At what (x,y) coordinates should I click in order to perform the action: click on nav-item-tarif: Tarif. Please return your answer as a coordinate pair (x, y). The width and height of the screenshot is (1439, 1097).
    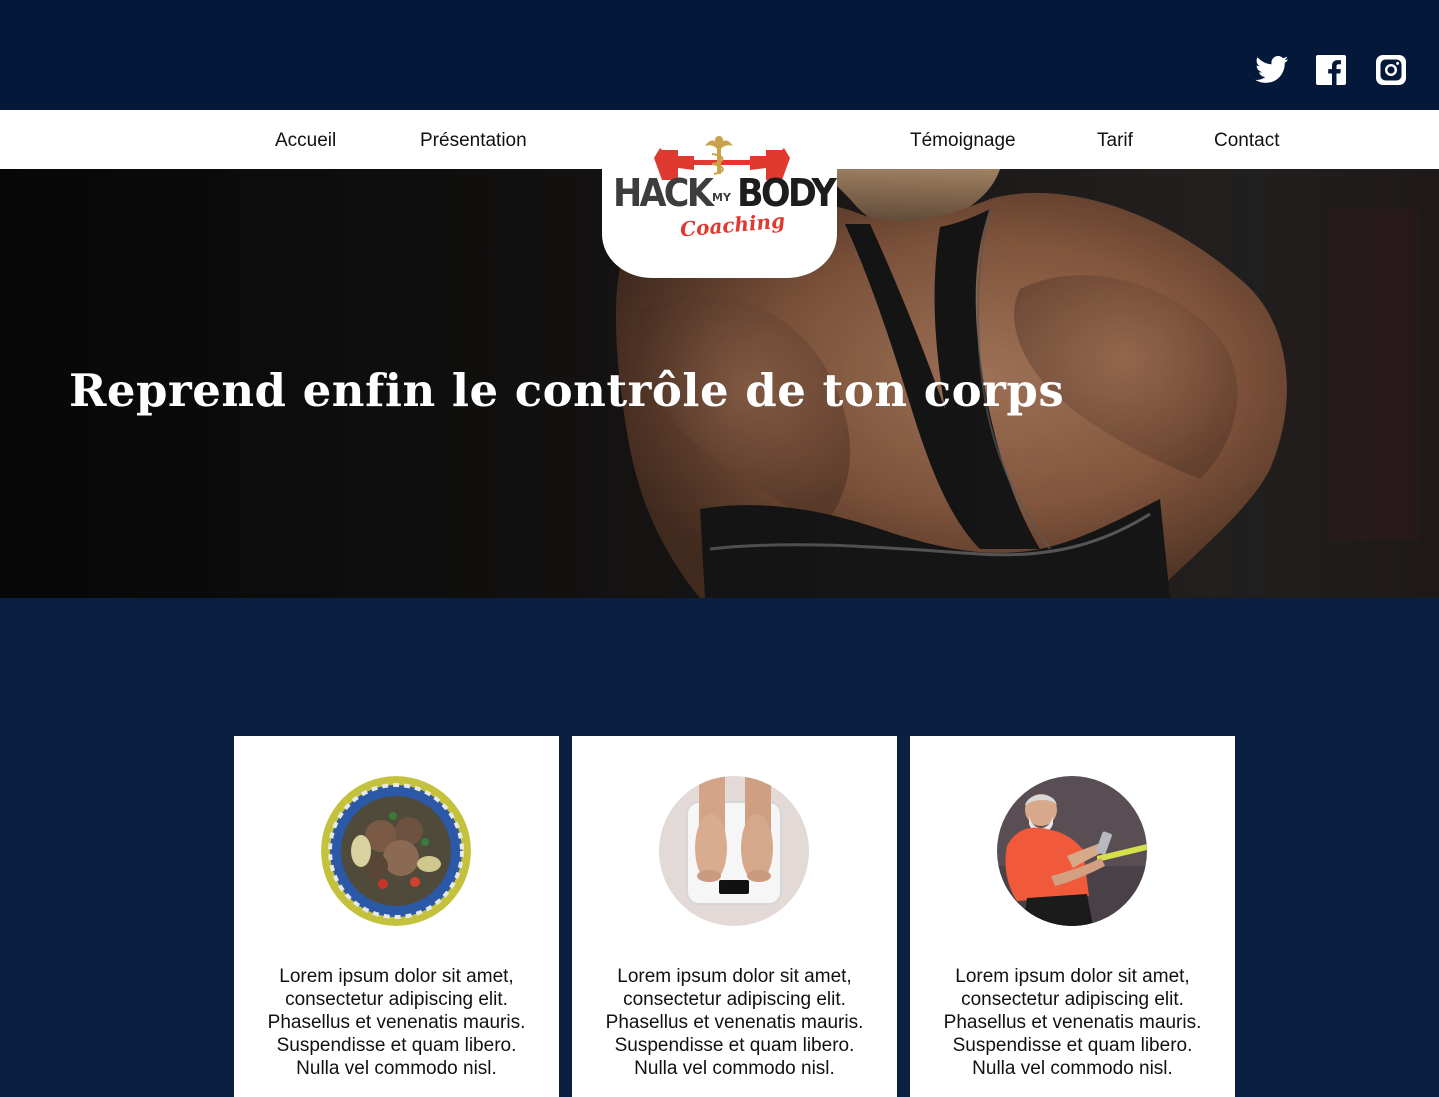
    Looking at the image, I should click on (1115, 139).